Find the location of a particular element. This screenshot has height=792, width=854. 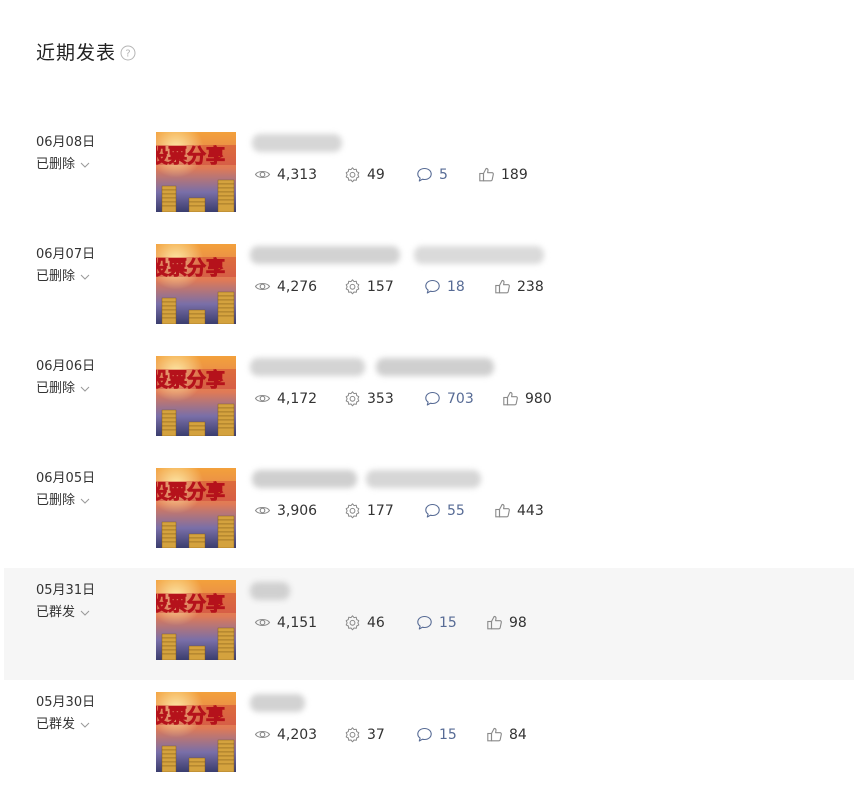

post-row: 05月30日 已群发 股票分享 4,203 37 15 84 is located at coordinates (427, 736).